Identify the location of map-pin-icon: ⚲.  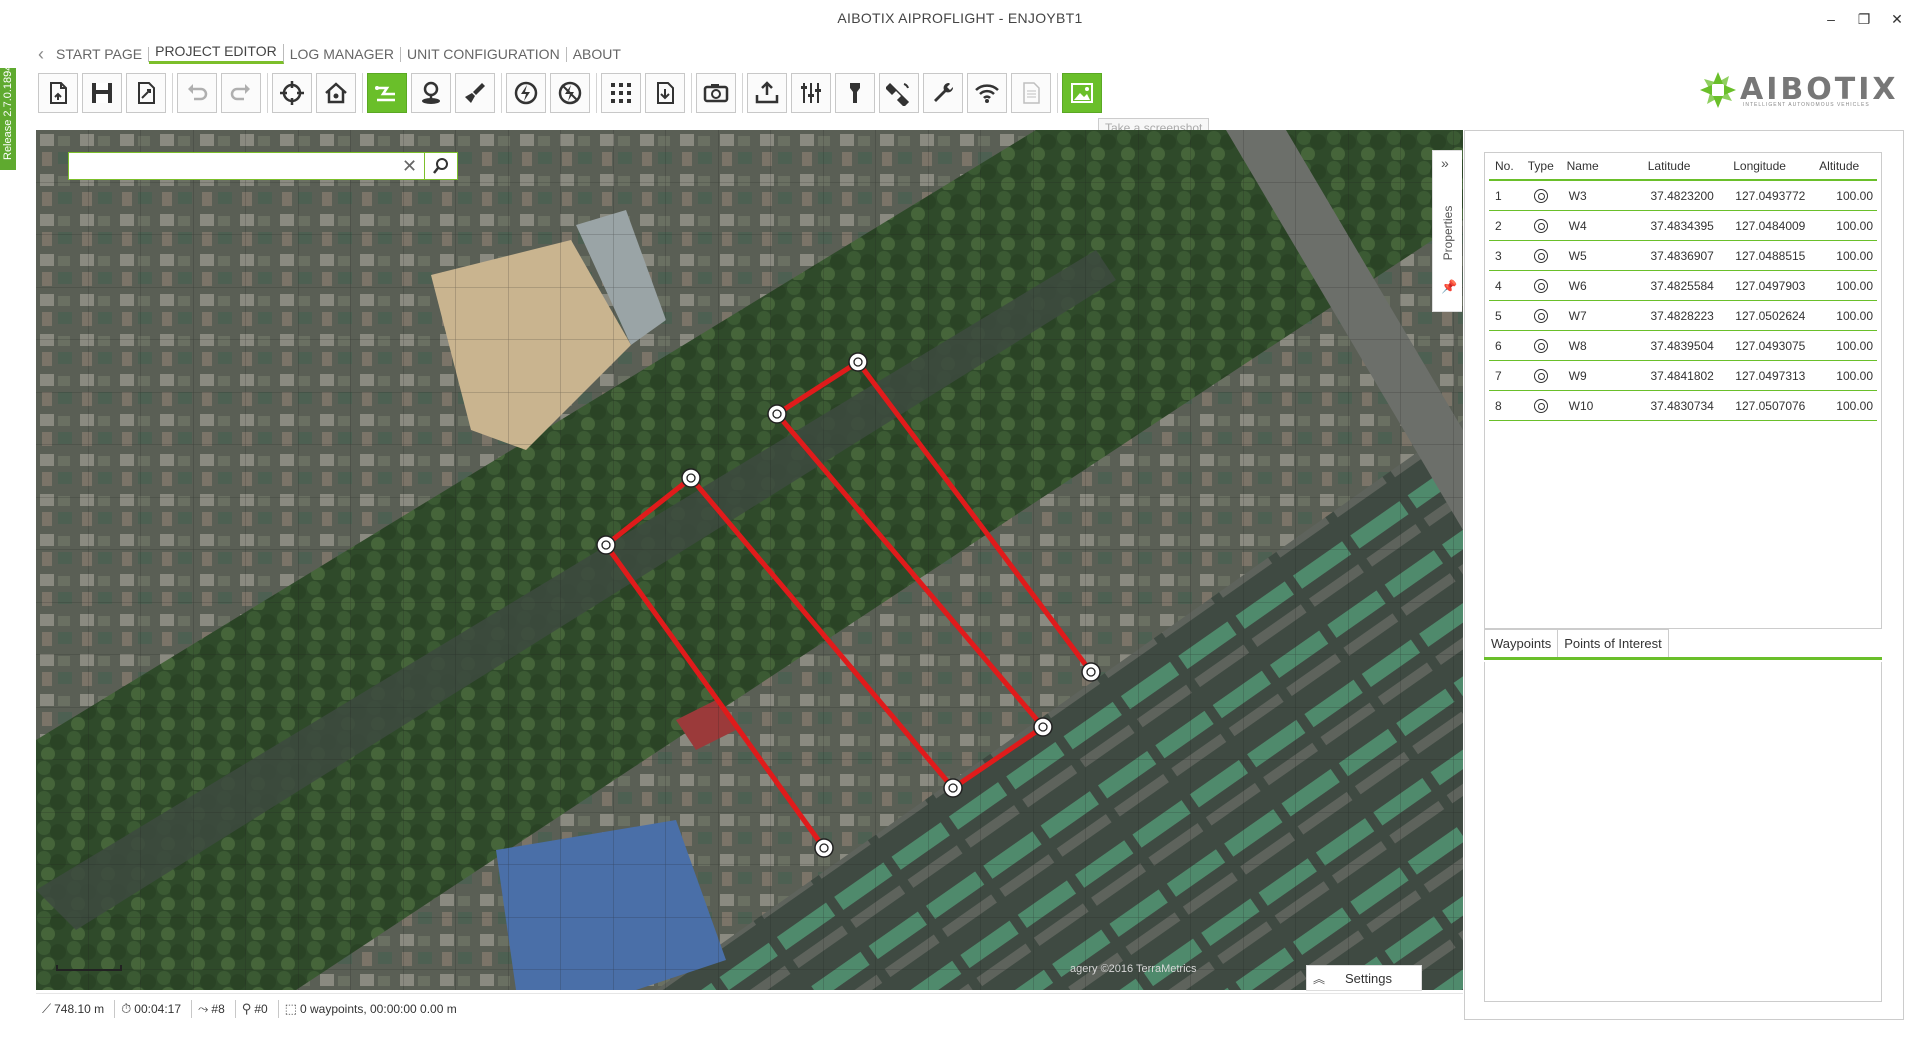
(246, 1008).